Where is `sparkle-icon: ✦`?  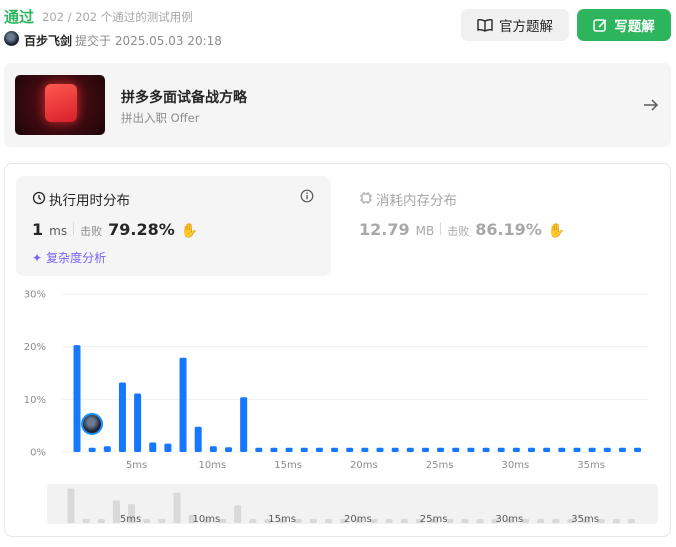
sparkle-icon: ✦ is located at coordinates (37, 257).